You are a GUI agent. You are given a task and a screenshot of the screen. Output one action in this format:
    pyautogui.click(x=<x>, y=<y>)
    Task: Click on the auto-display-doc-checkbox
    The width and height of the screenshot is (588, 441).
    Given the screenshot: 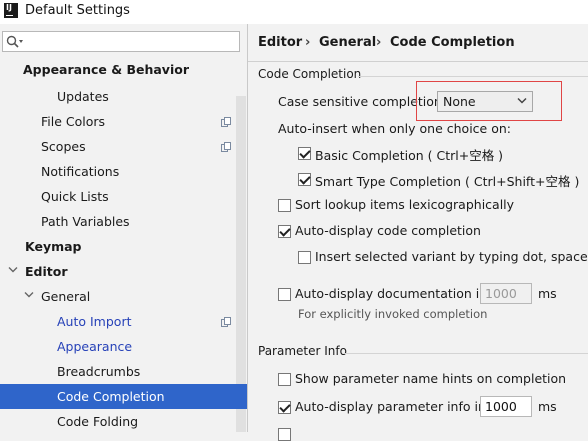 What is the action you would take?
    pyautogui.click(x=284, y=294)
    